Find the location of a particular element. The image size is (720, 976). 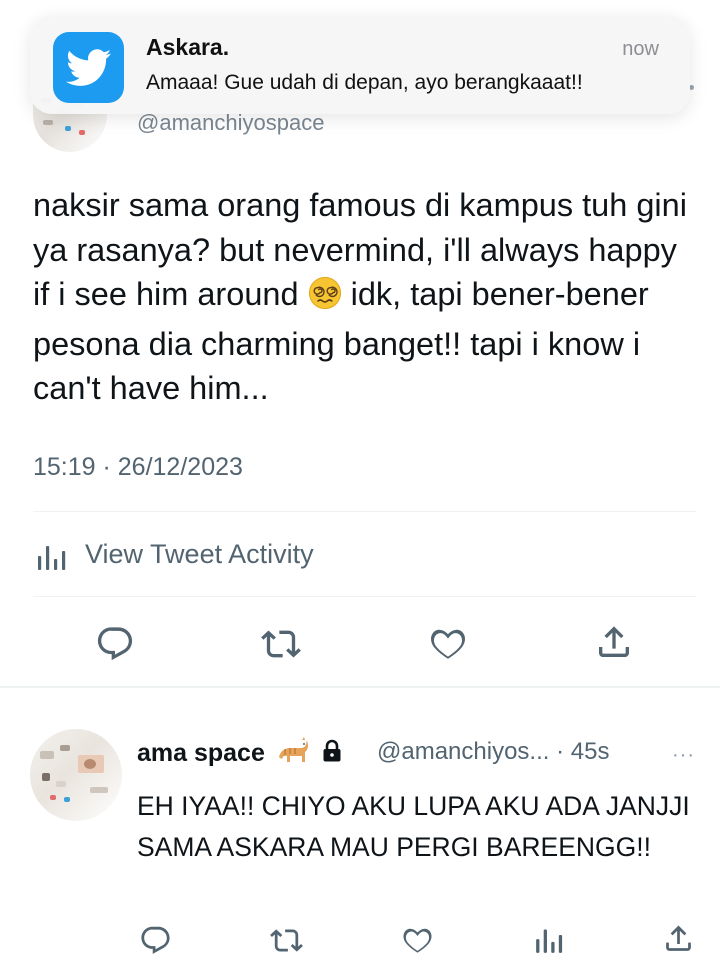

lock-icon is located at coordinates (332, 754).